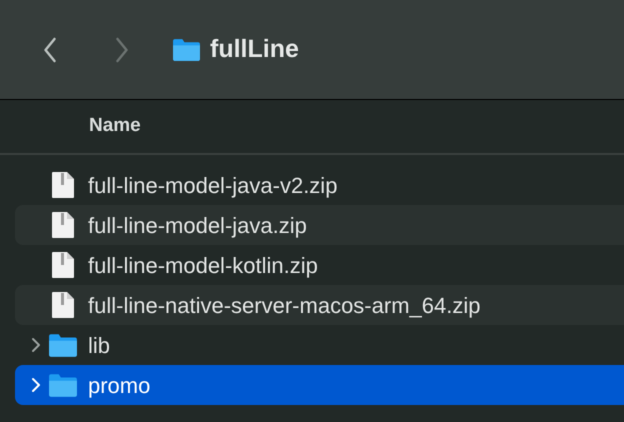 The height and width of the screenshot is (422, 624). What do you see at coordinates (35, 345) in the screenshot?
I see `disclosure-chevron-icon` at bounding box center [35, 345].